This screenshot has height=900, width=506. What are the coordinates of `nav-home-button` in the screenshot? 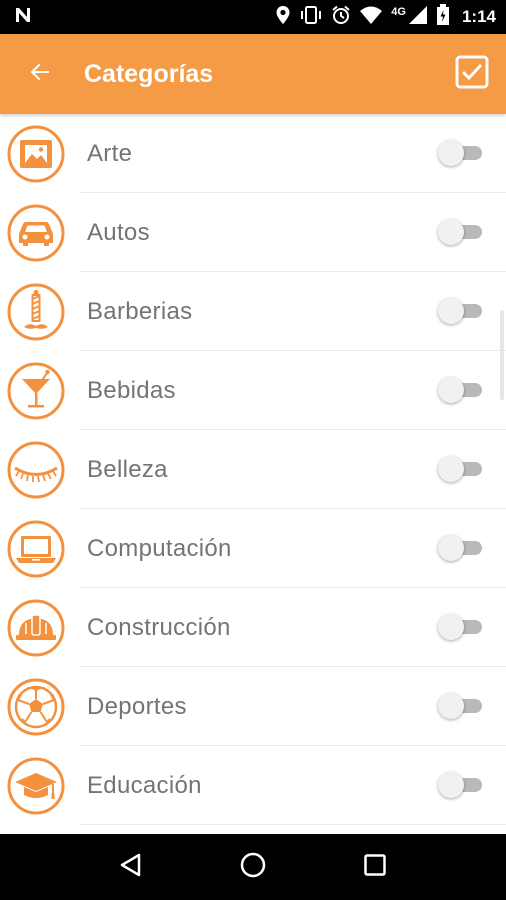 It's located at (253, 867).